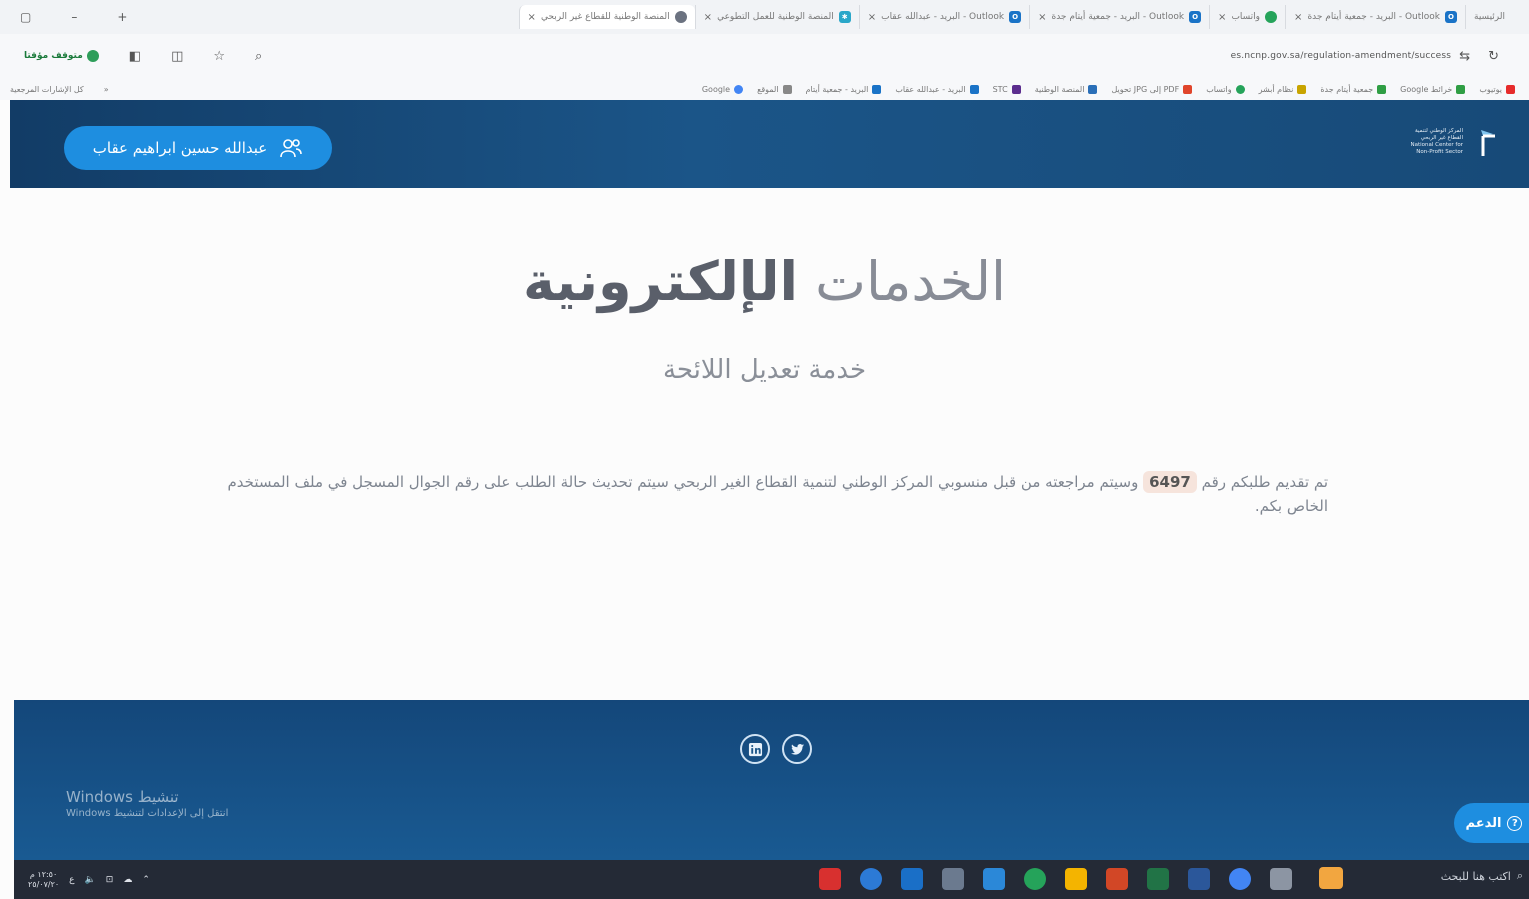 The image size is (1529, 899). I want to click on clock-date: ٢٥/٠٧/٢٠, so click(44, 884).